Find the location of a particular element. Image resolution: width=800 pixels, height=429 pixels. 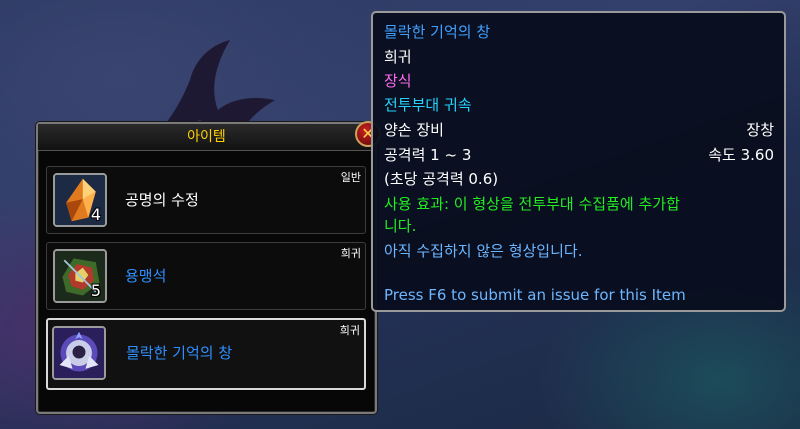

tooltip-collection-status: 아직 수집하지 않은 형상입니다. is located at coordinates (483, 251).